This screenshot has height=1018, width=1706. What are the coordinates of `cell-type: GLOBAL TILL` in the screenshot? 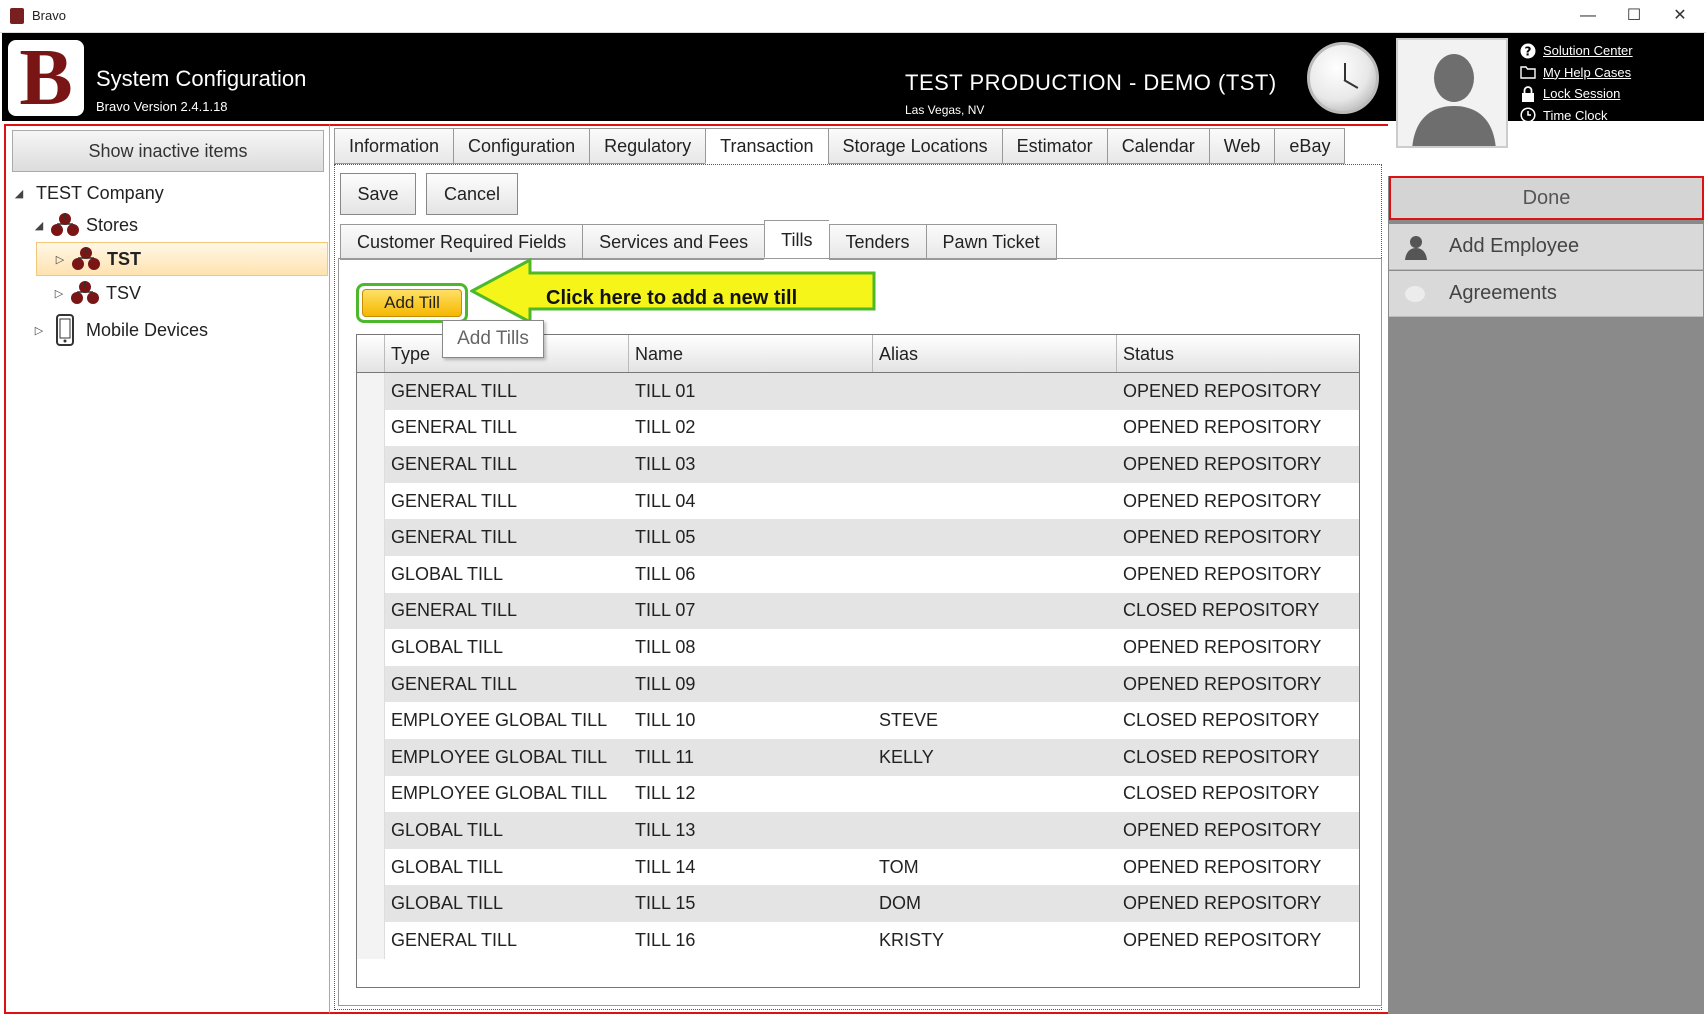 It's located at (447, 903).